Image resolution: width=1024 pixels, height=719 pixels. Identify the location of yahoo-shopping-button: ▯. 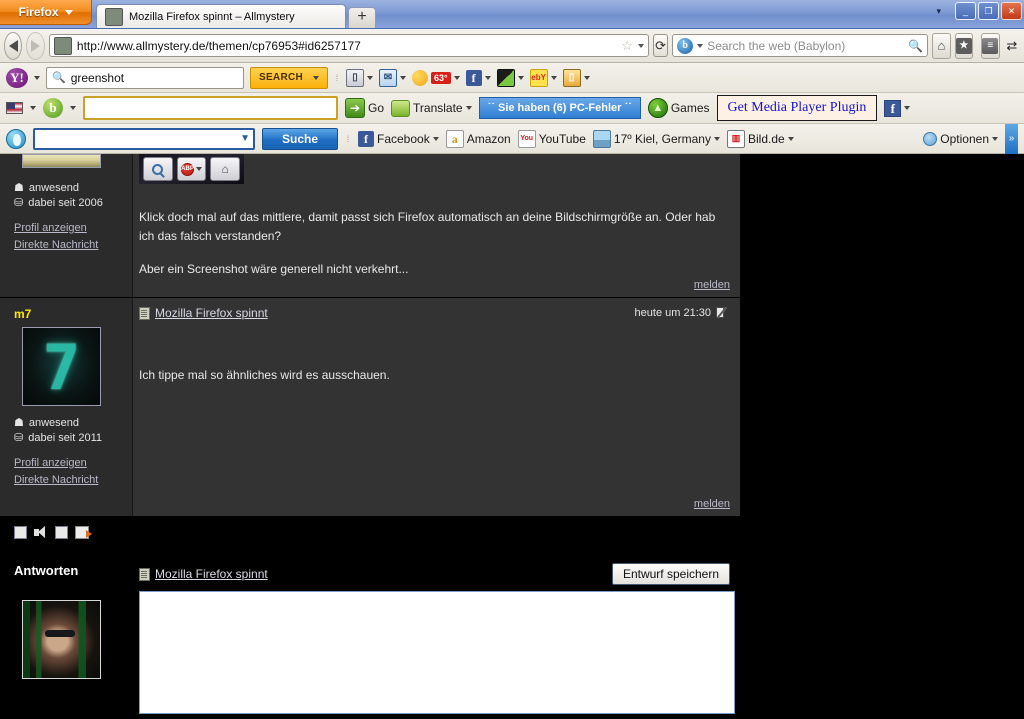
(576, 77).